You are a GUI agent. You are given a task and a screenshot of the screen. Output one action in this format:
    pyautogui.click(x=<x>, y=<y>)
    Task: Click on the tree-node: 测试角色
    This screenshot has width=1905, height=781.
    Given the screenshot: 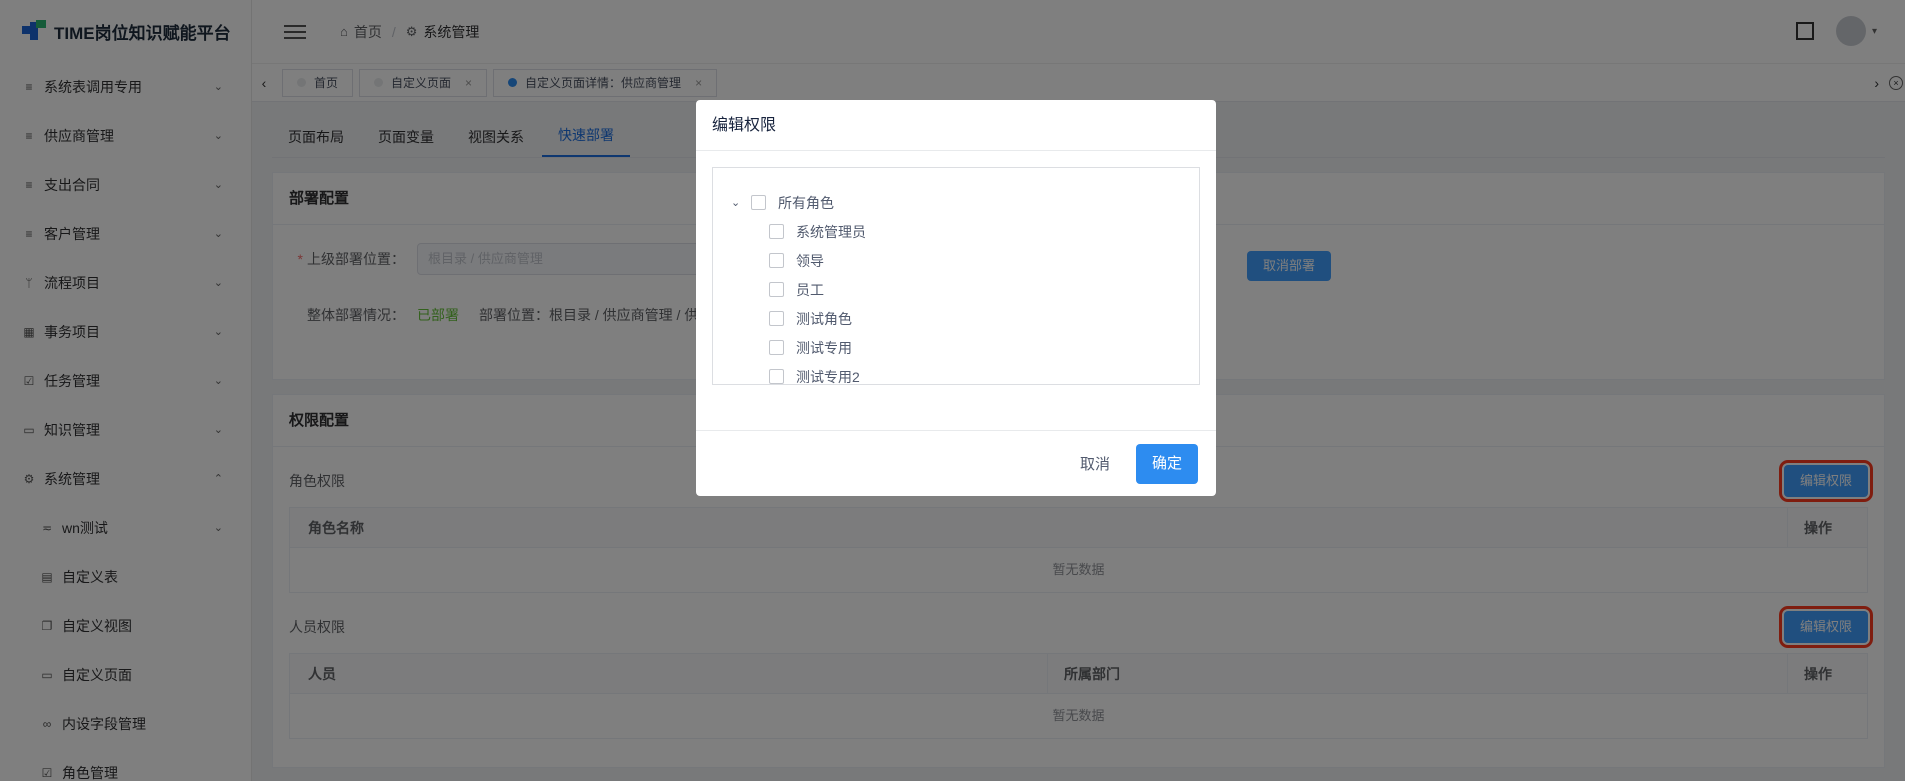 What is the action you would take?
    pyautogui.click(x=965, y=318)
    